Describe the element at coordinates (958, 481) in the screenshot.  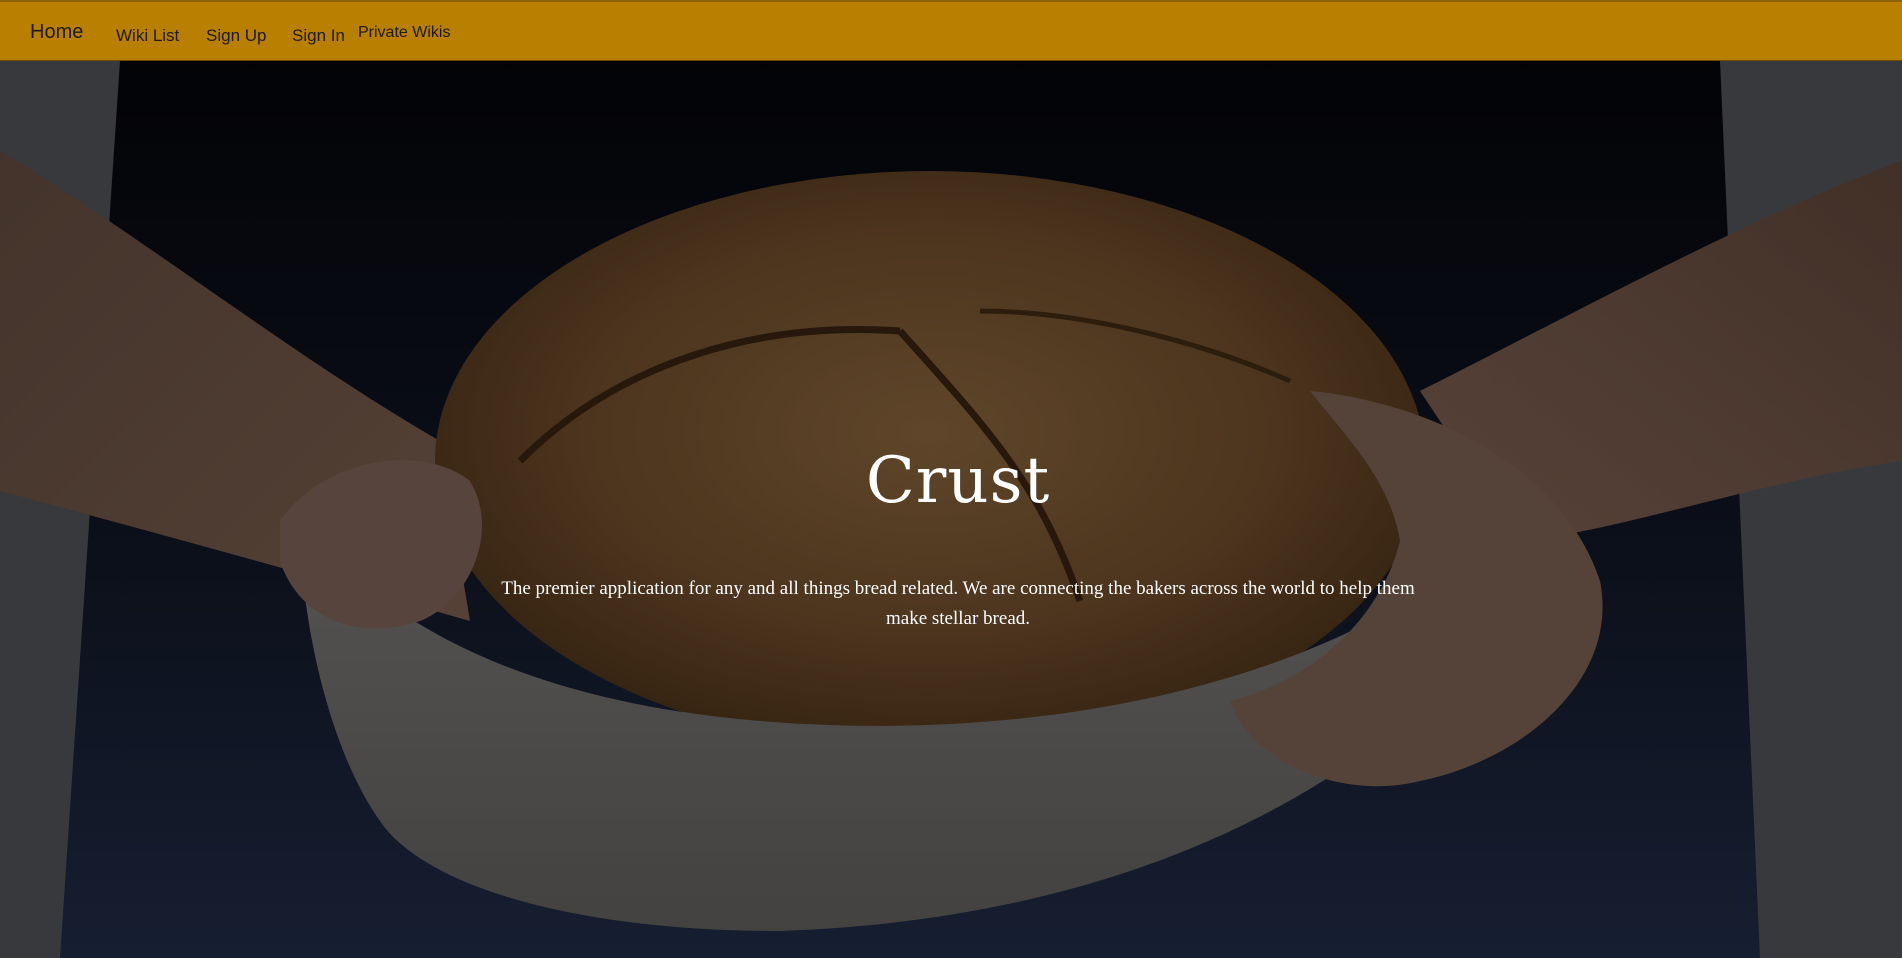
I see `hero-title: Crust` at that location.